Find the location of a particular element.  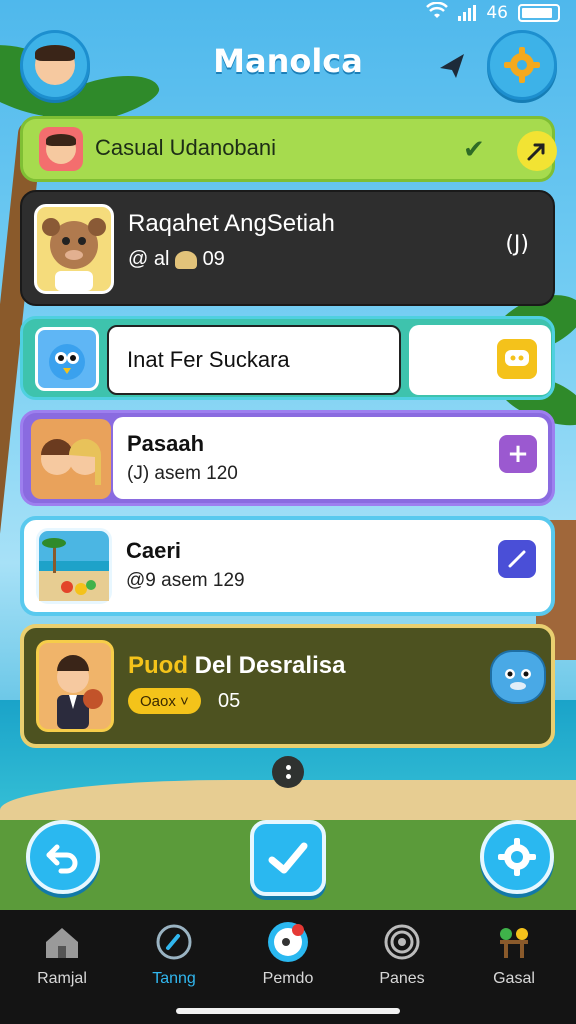

back-button is located at coordinates (63, 857).